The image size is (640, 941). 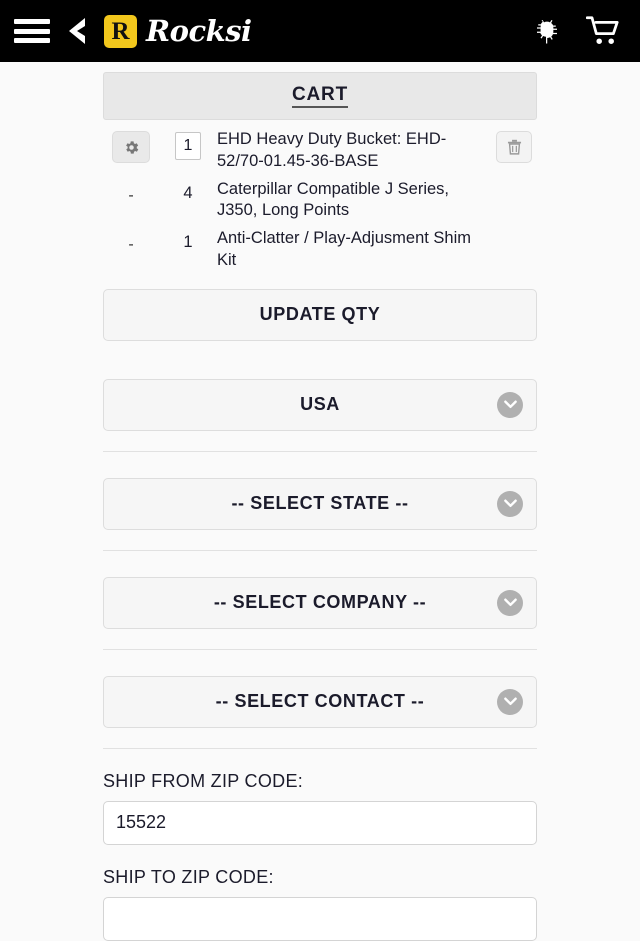 I want to click on trash-icon, so click(x=514, y=147).